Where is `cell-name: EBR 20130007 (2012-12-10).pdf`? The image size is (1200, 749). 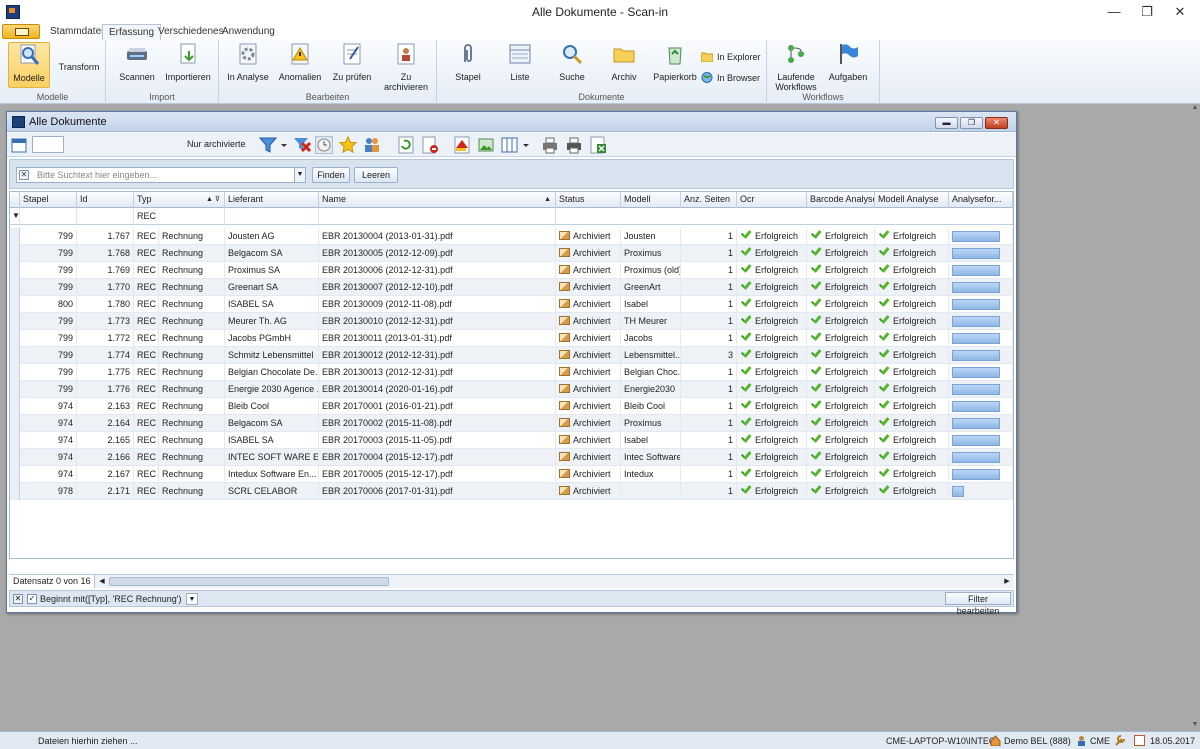
cell-name: EBR 20130007 (2012-12-10).pdf is located at coordinates (437, 287).